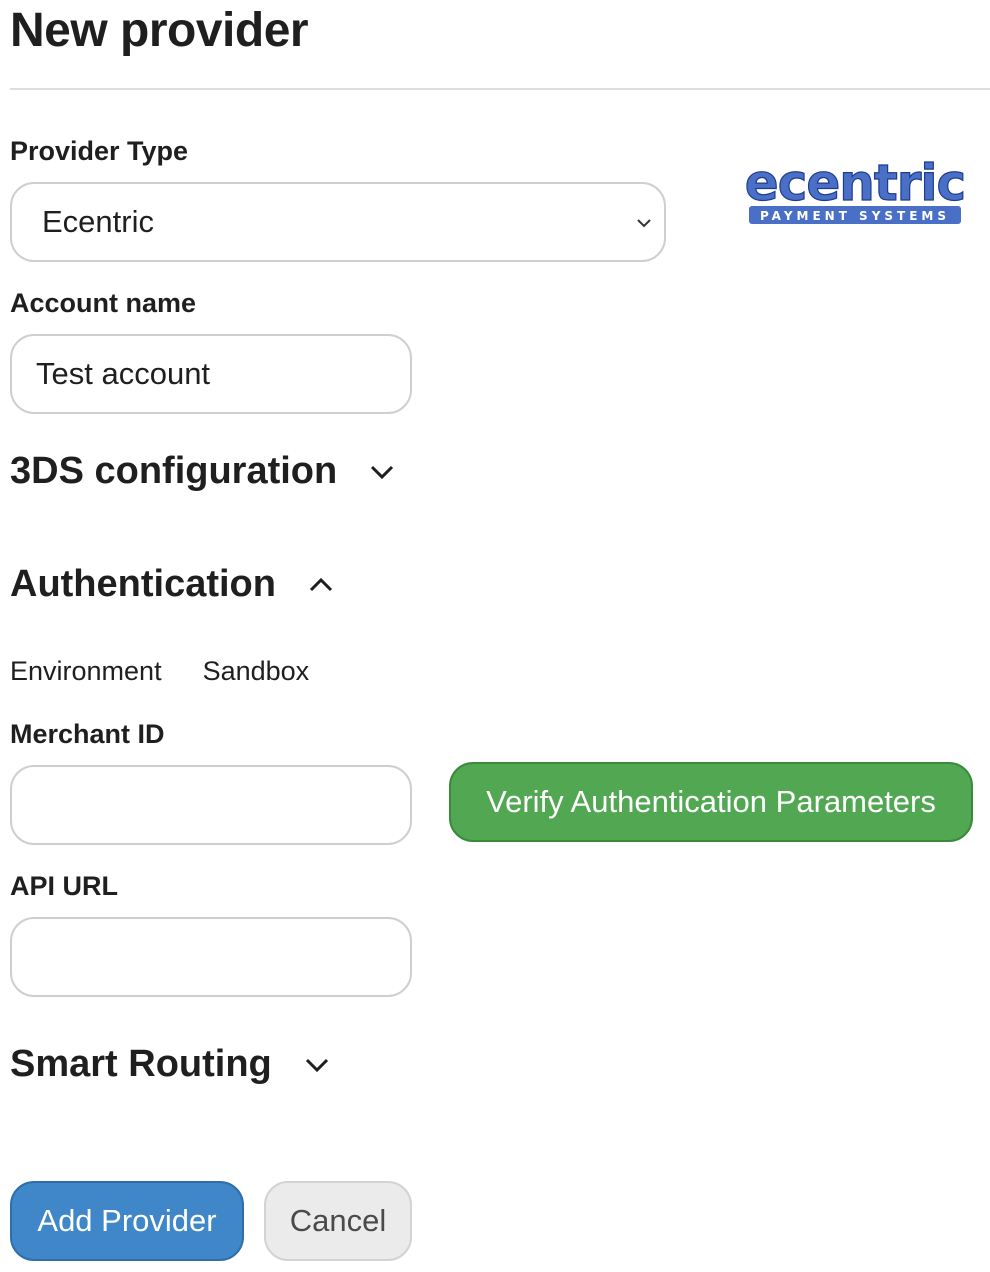 Image resolution: width=990 pixels, height=1272 pixels. What do you see at coordinates (64, 886) in the screenshot?
I see `api-url-label: API URL` at bounding box center [64, 886].